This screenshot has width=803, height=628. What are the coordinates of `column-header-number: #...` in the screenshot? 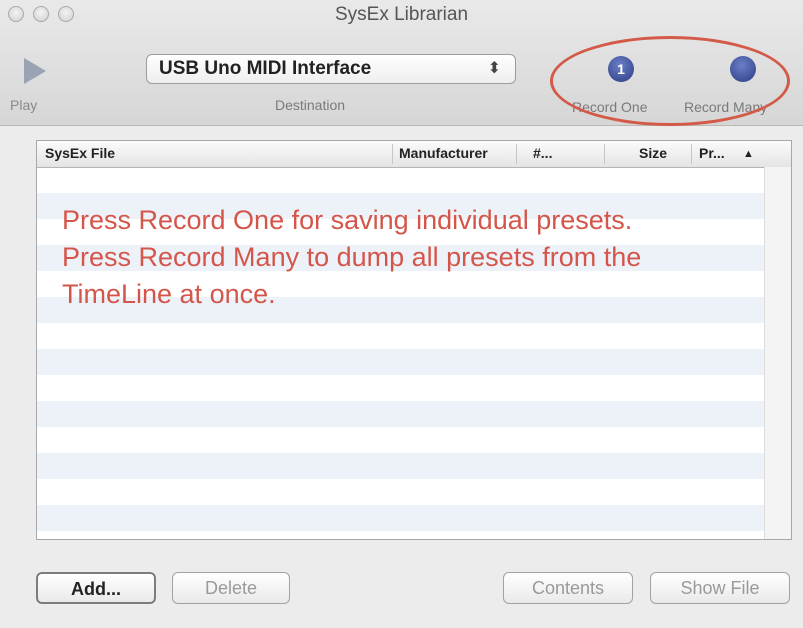 It's located at (542, 153).